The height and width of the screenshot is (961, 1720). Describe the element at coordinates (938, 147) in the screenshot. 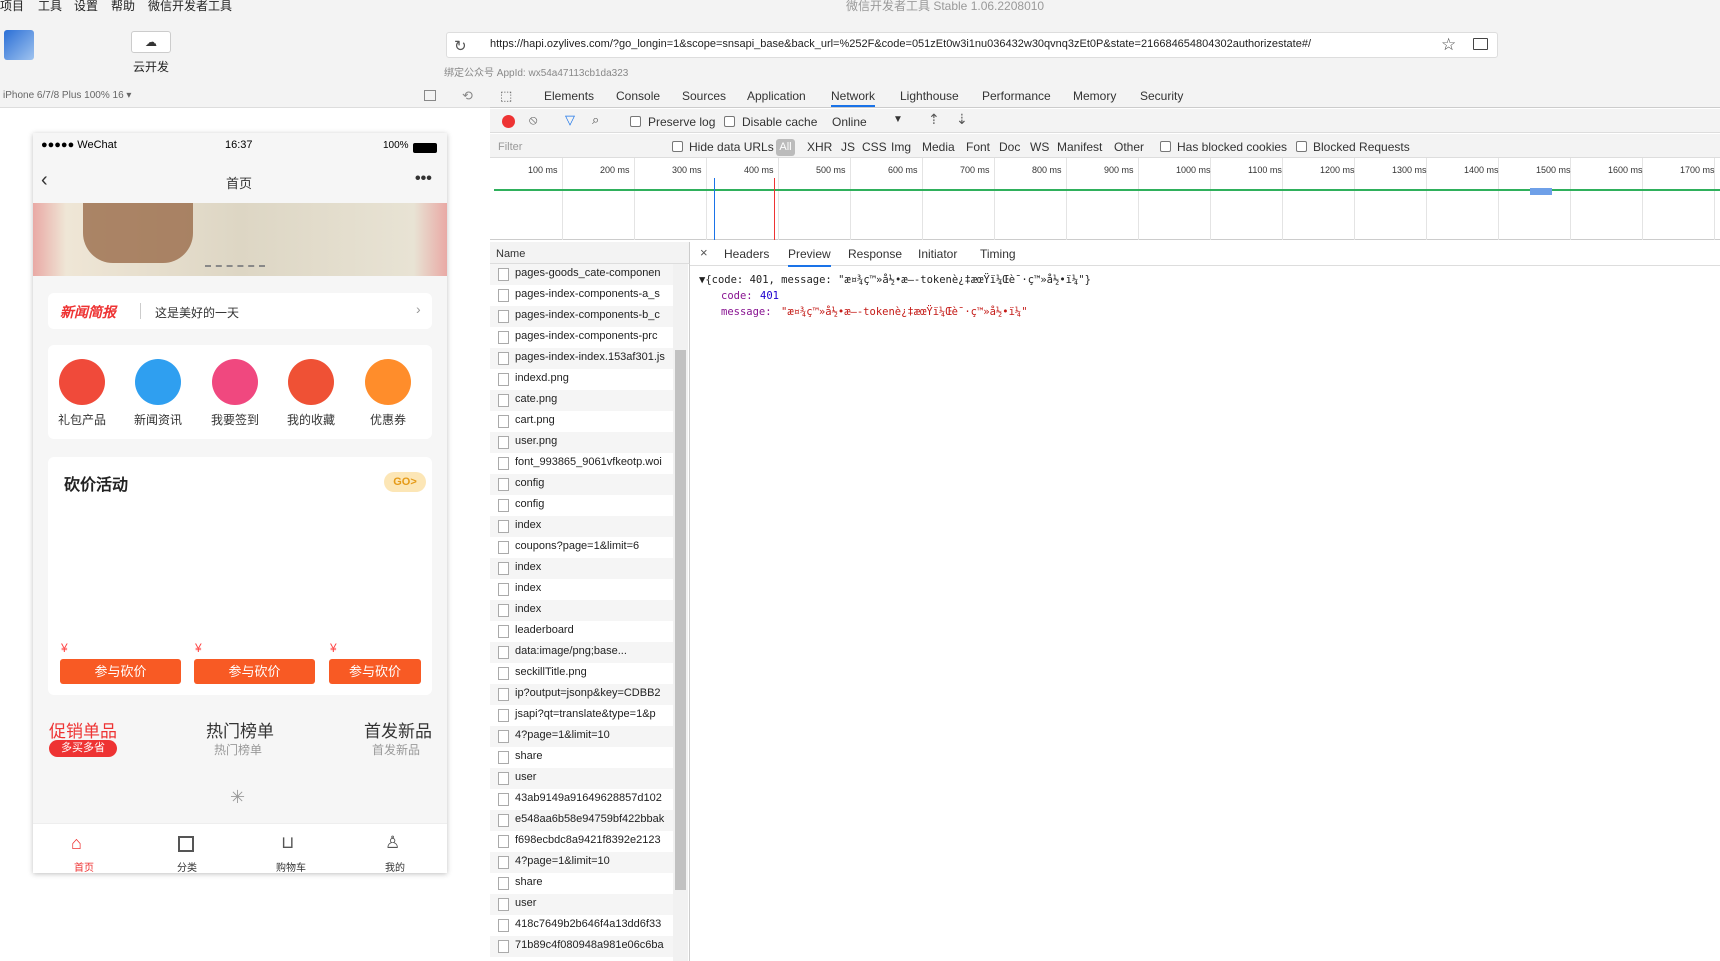

I see `type-media: Media` at that location.